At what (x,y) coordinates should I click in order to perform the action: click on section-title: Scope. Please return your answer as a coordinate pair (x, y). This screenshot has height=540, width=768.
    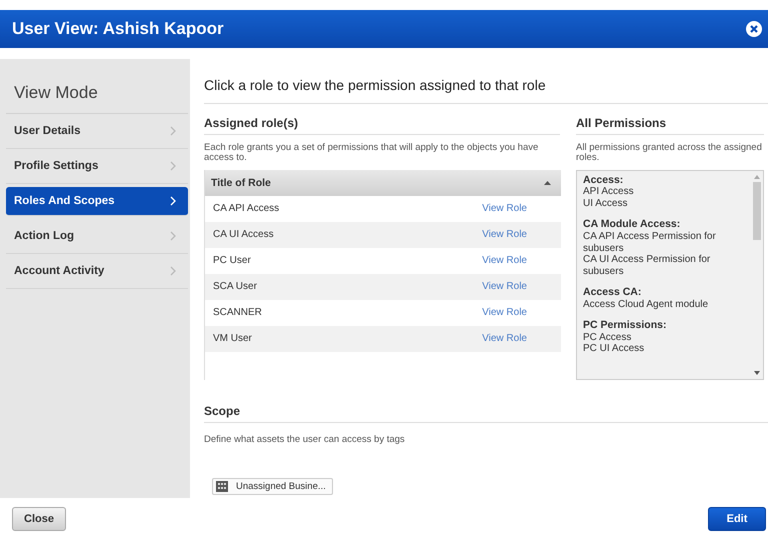
    Looking at the image, I should click on (486, 406).